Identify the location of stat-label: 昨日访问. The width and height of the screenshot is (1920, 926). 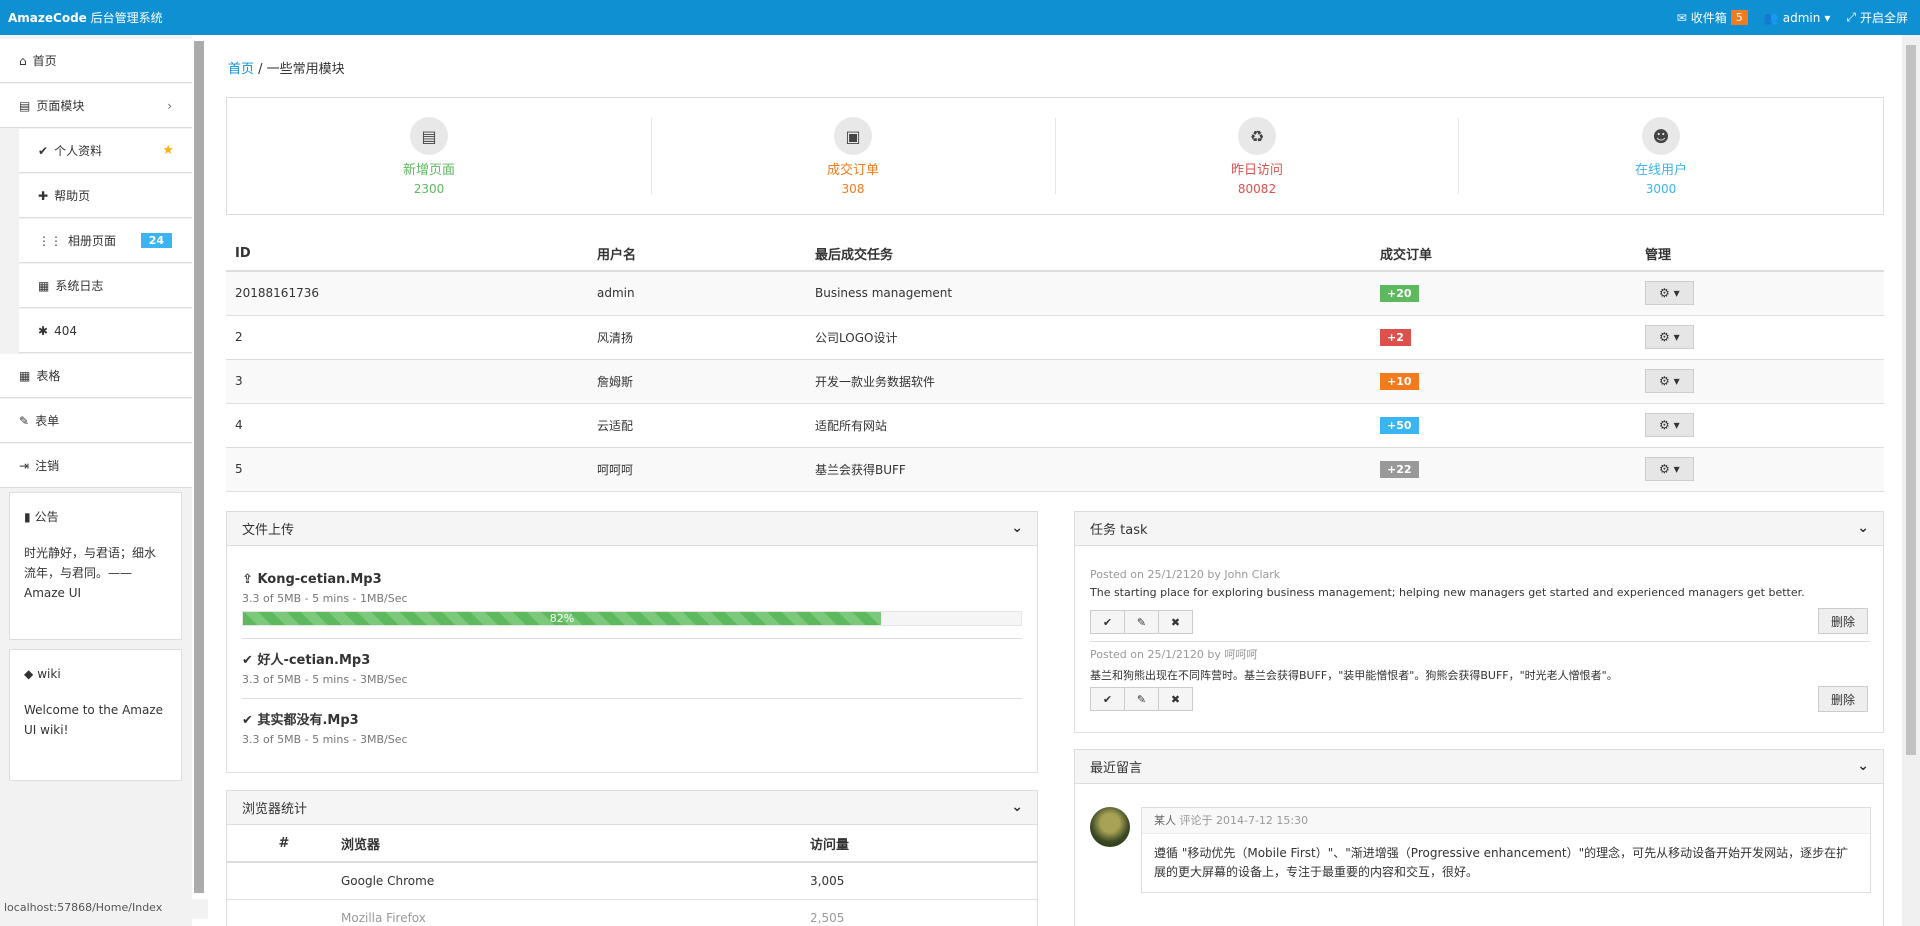
(1256, 170).